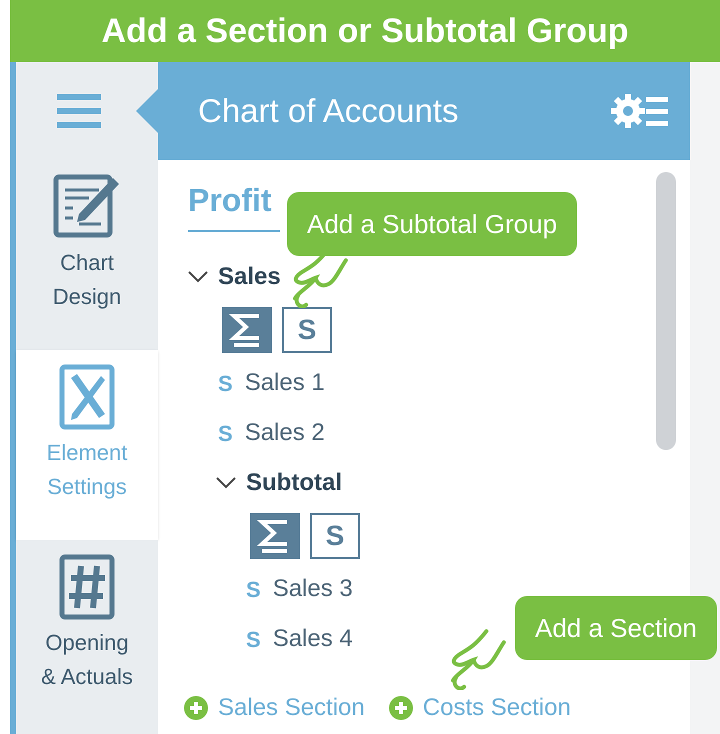  Describe the element at coordinates (432, 224) in the screenshot. I see `callout-tooltip: Add a Subtotal Group` at that location.